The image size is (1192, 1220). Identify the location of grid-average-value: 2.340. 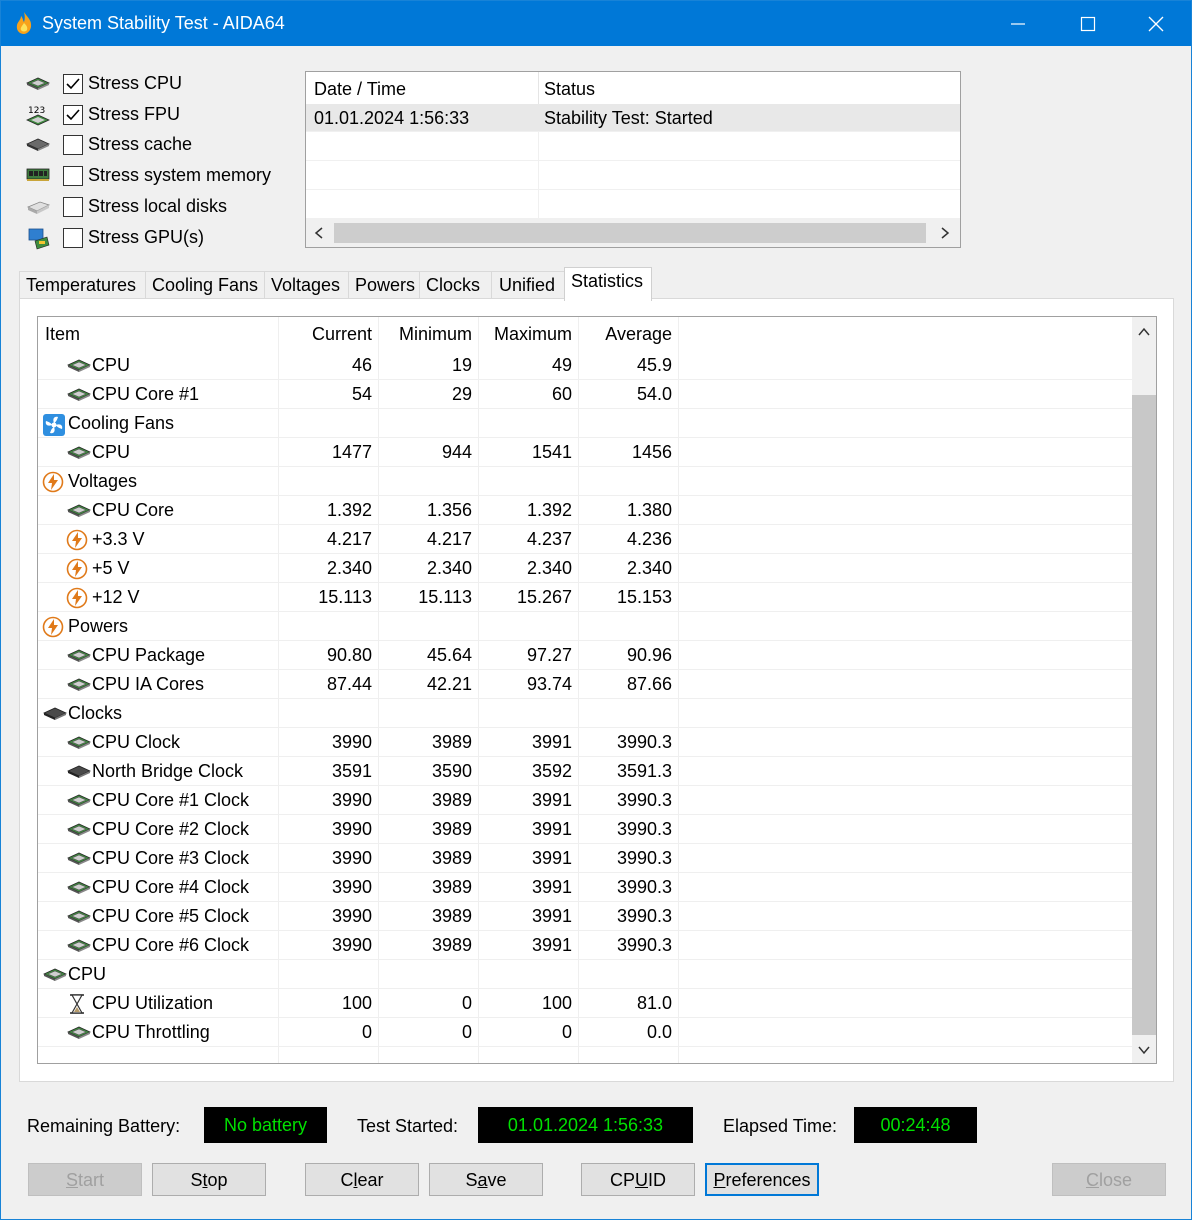
(649, 568).